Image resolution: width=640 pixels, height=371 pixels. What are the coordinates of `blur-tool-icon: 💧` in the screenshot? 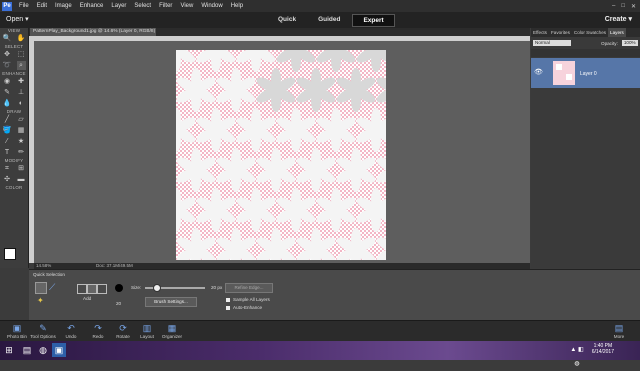 It's located at (7, 103).